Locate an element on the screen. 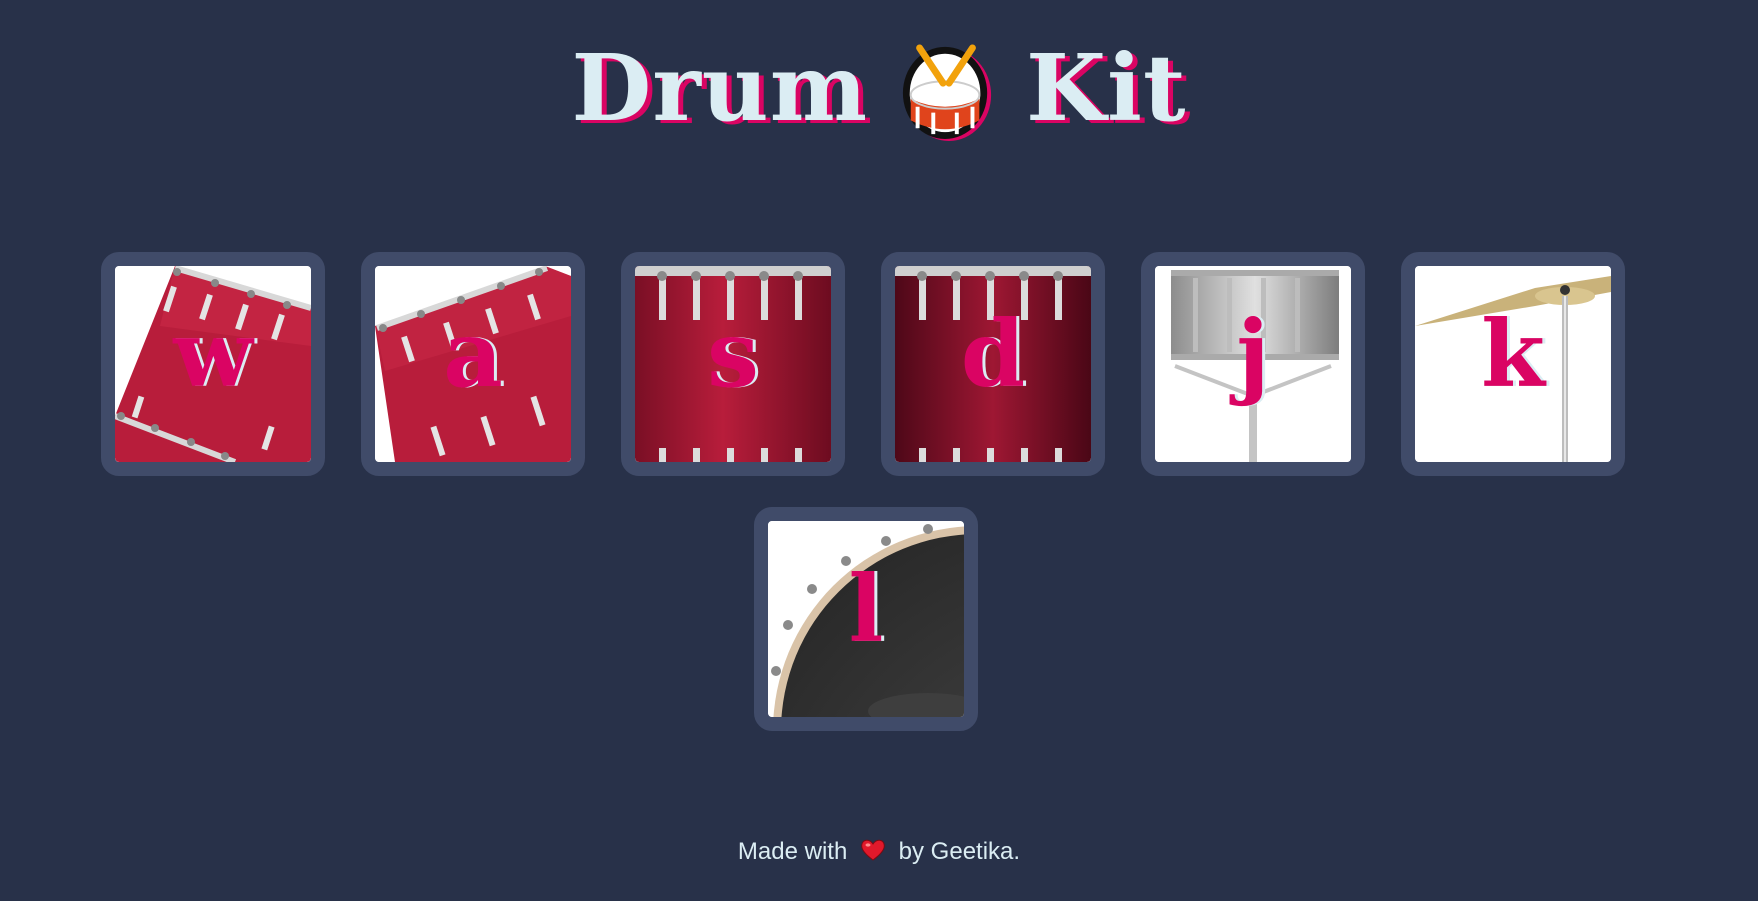 This screenshot has height=901, width=1758. drum-key-letter: j is located at coordinates (1253, 354).